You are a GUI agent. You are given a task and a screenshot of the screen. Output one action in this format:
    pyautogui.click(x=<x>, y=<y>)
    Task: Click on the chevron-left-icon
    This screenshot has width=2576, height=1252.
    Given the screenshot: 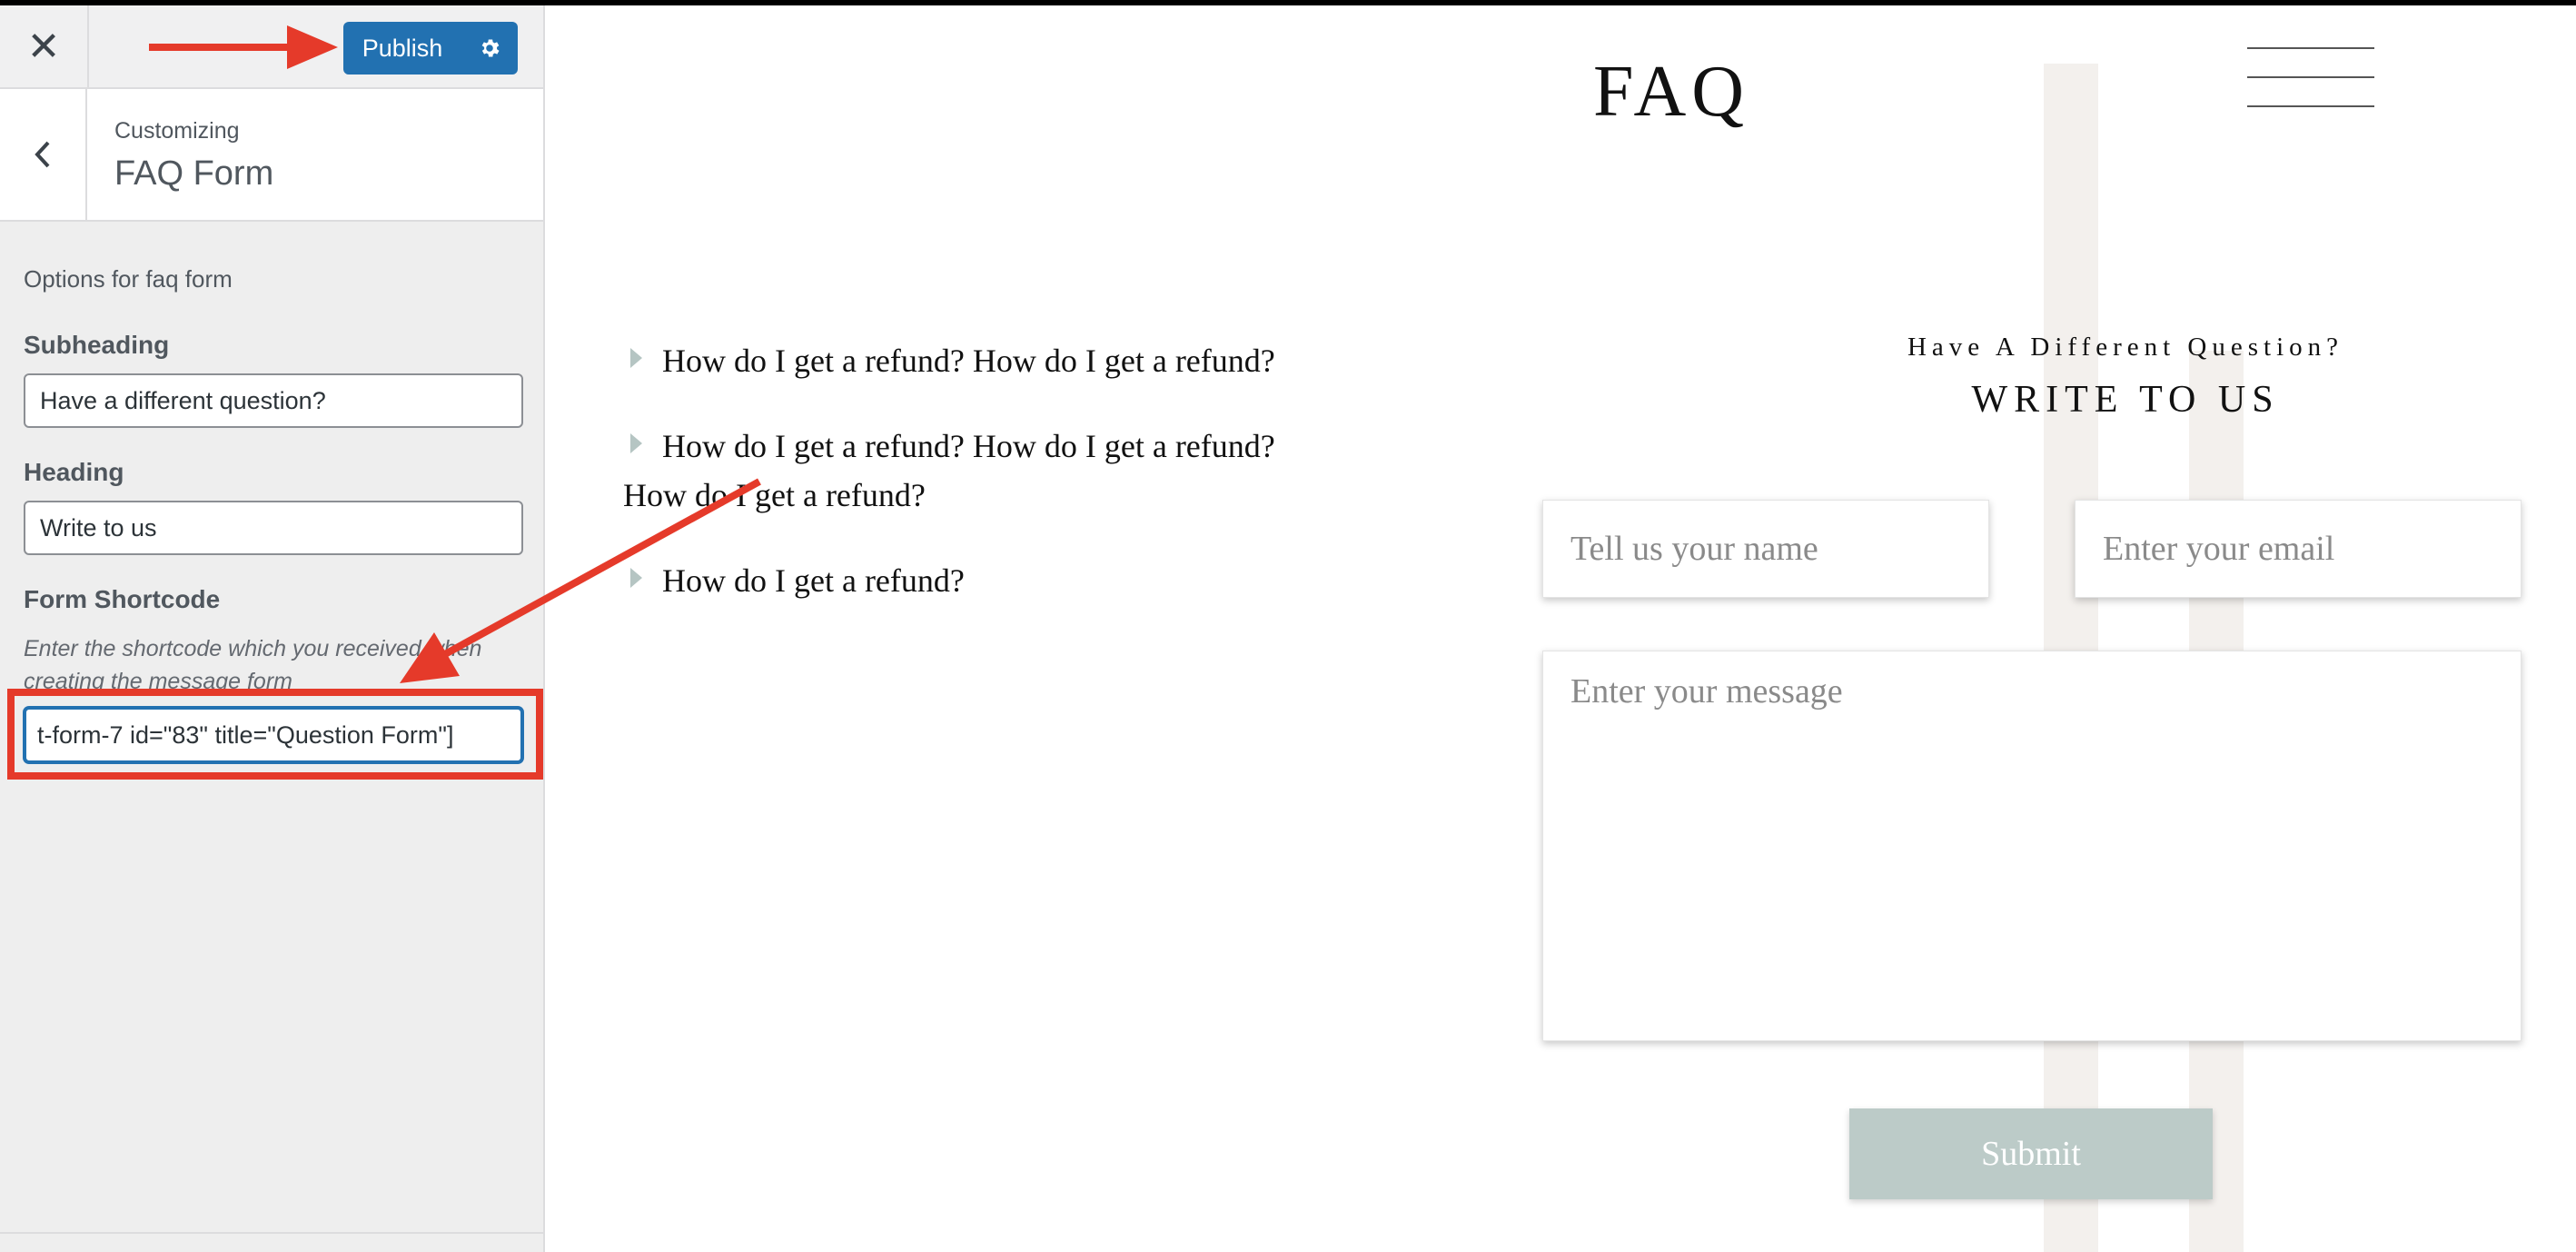 What is the action you would take?
    pyautogui.click(x=42, y=154)
    